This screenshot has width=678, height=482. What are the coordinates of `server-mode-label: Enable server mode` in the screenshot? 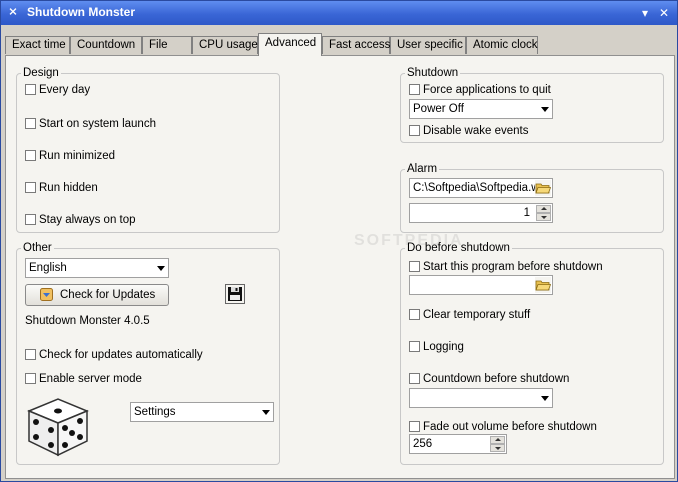 It's located at (90, 379).